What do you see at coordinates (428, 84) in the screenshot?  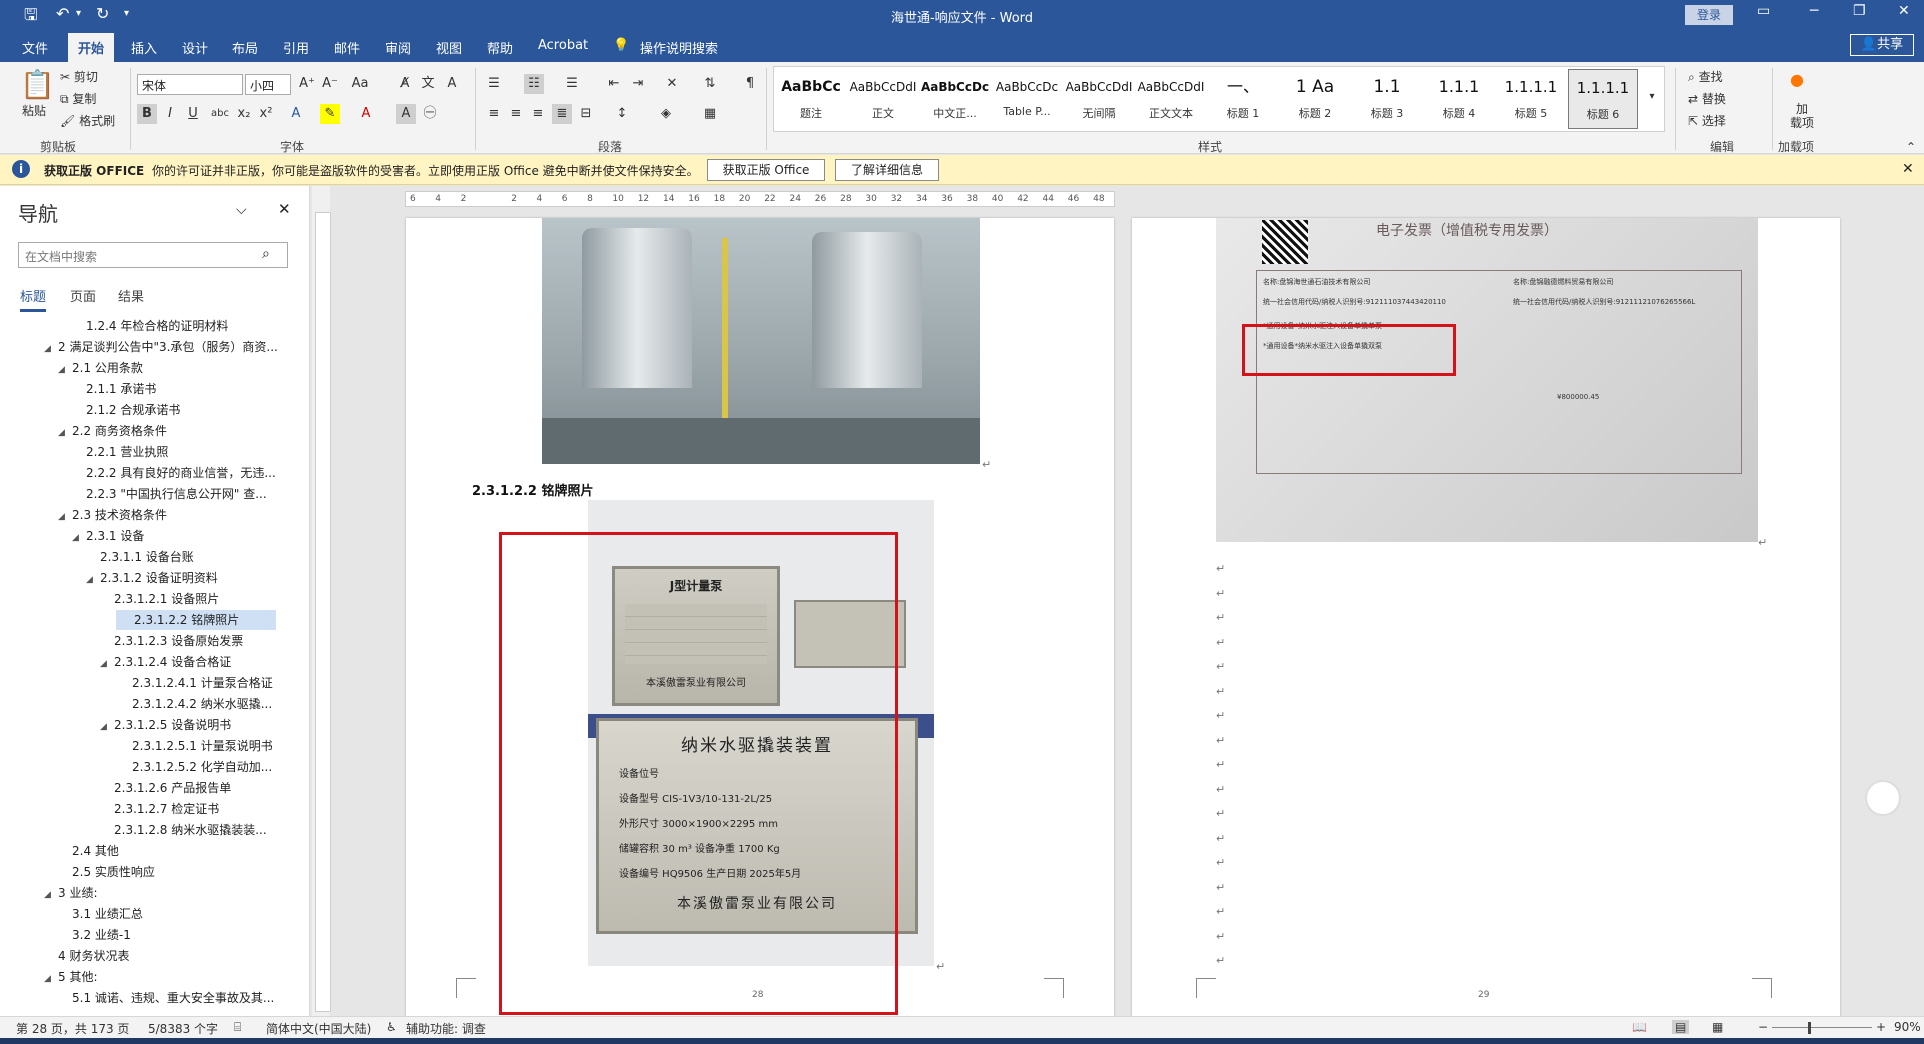 I see `phonetic-icon: 文` at bounding box center [428, 84].